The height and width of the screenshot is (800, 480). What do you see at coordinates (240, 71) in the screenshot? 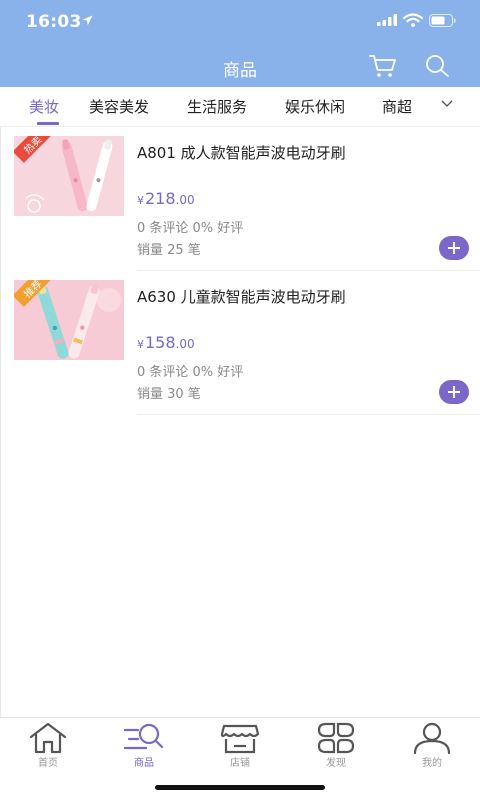
I see `page-title: 商品` at bounding box center [240, 71].